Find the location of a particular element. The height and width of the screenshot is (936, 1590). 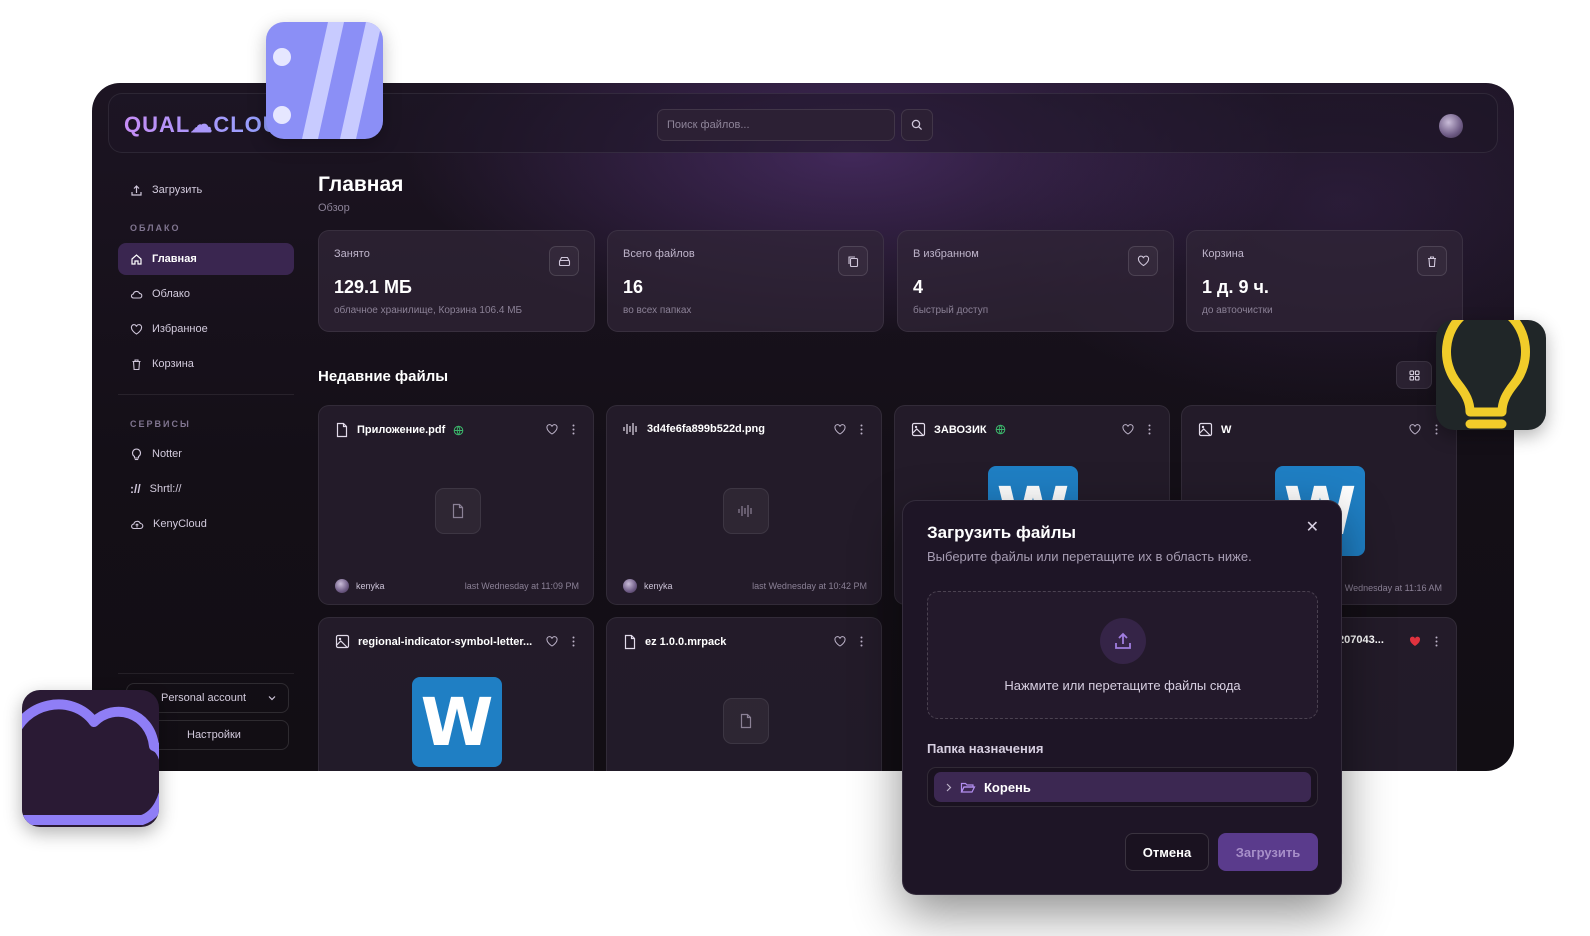

favorite-heart-filled-icon is located at coordinates (1415, 641).